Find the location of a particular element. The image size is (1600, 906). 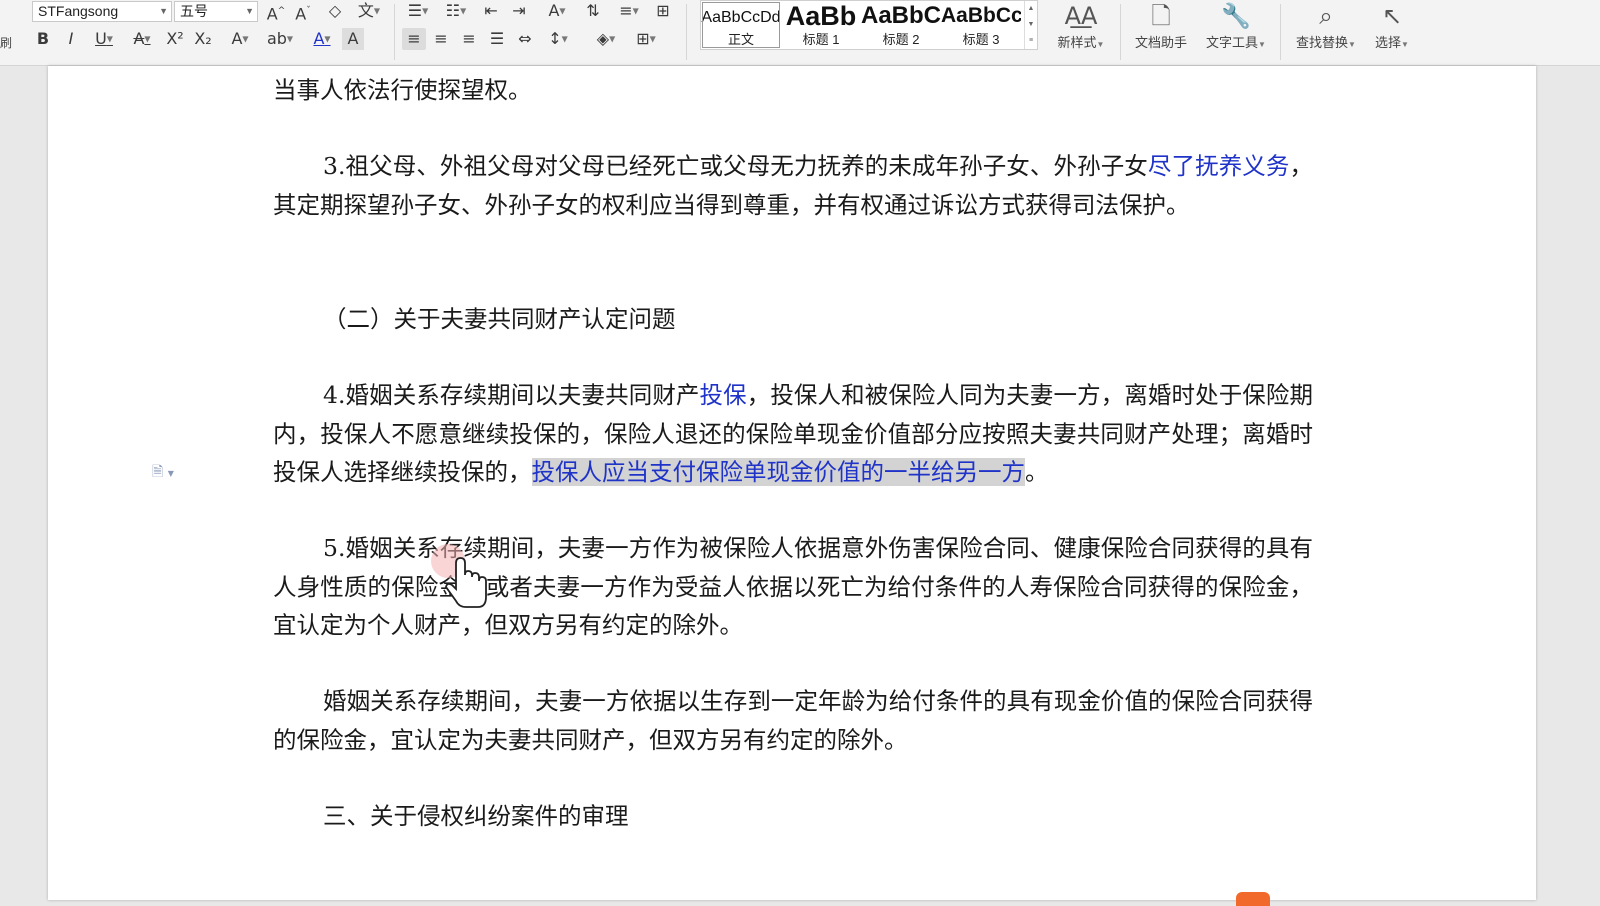

strikethrough-icon: A▼ is located at coordinates (142, 39).